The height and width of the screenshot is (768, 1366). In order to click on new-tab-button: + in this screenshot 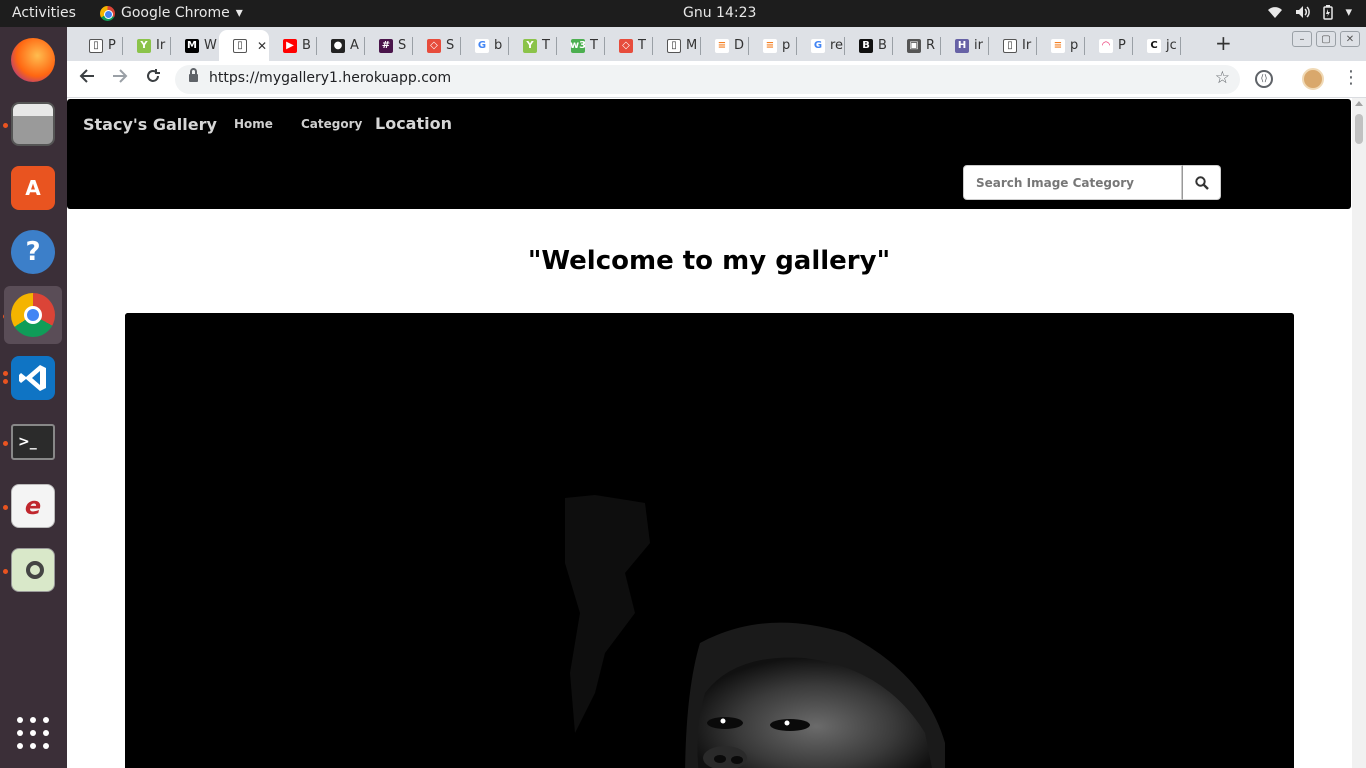, I will do `click(1223, 43)`.